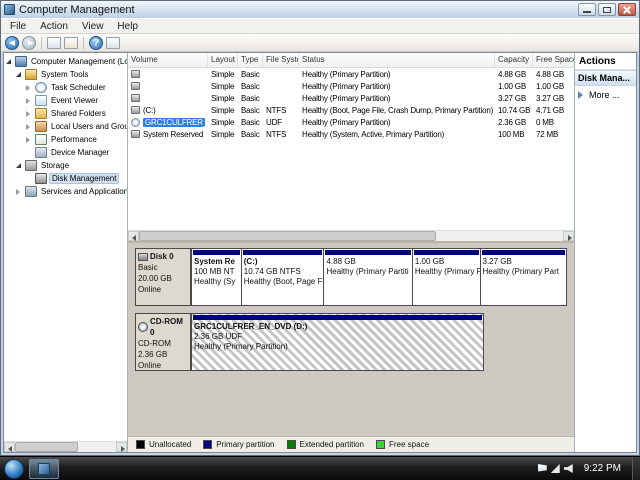  I want to click on menu-help: Help, so click(127, 26).